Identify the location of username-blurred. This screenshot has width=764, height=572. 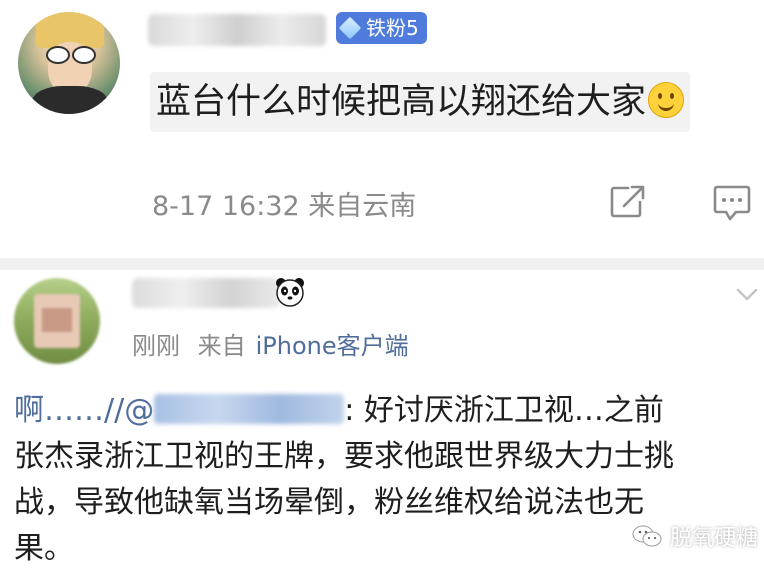
(237, 30).